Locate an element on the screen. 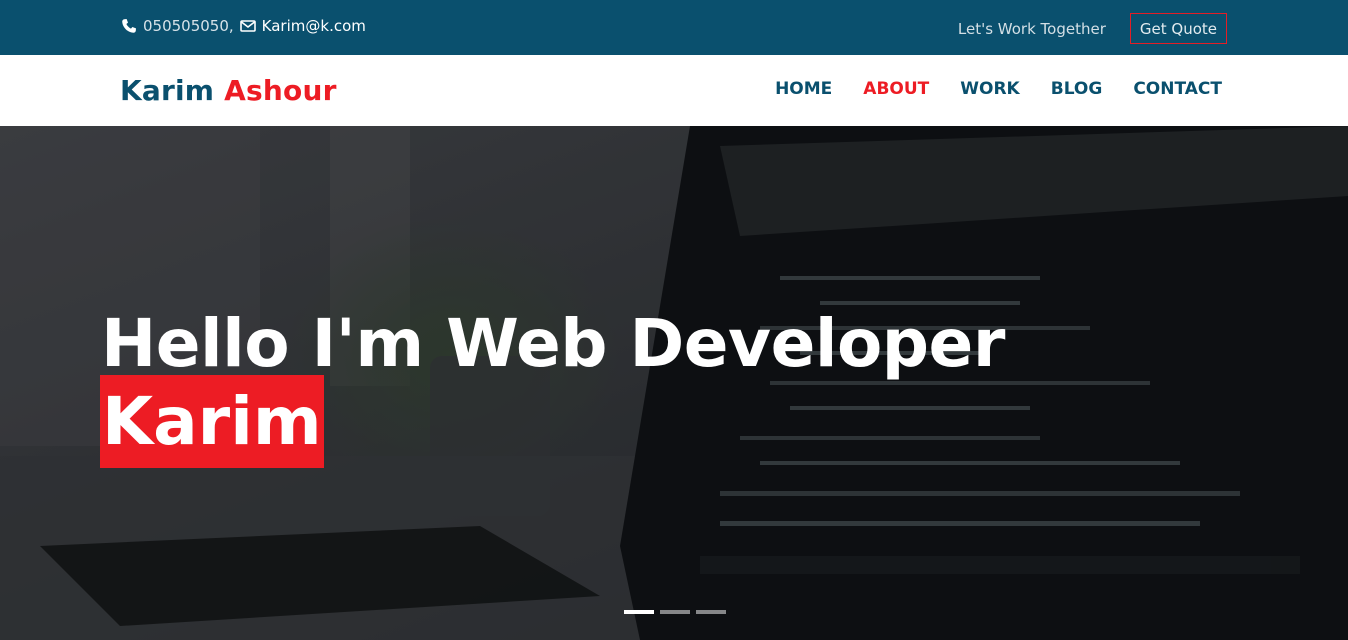  phone-icon is located at coordinates (129, 26).